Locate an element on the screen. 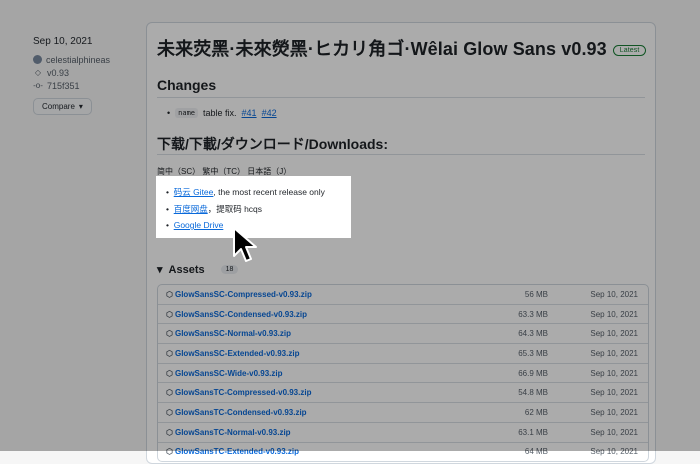 This screenshot has width=700, height=464. asset-size: 65.3 MB is located at coordinates (533, 353).